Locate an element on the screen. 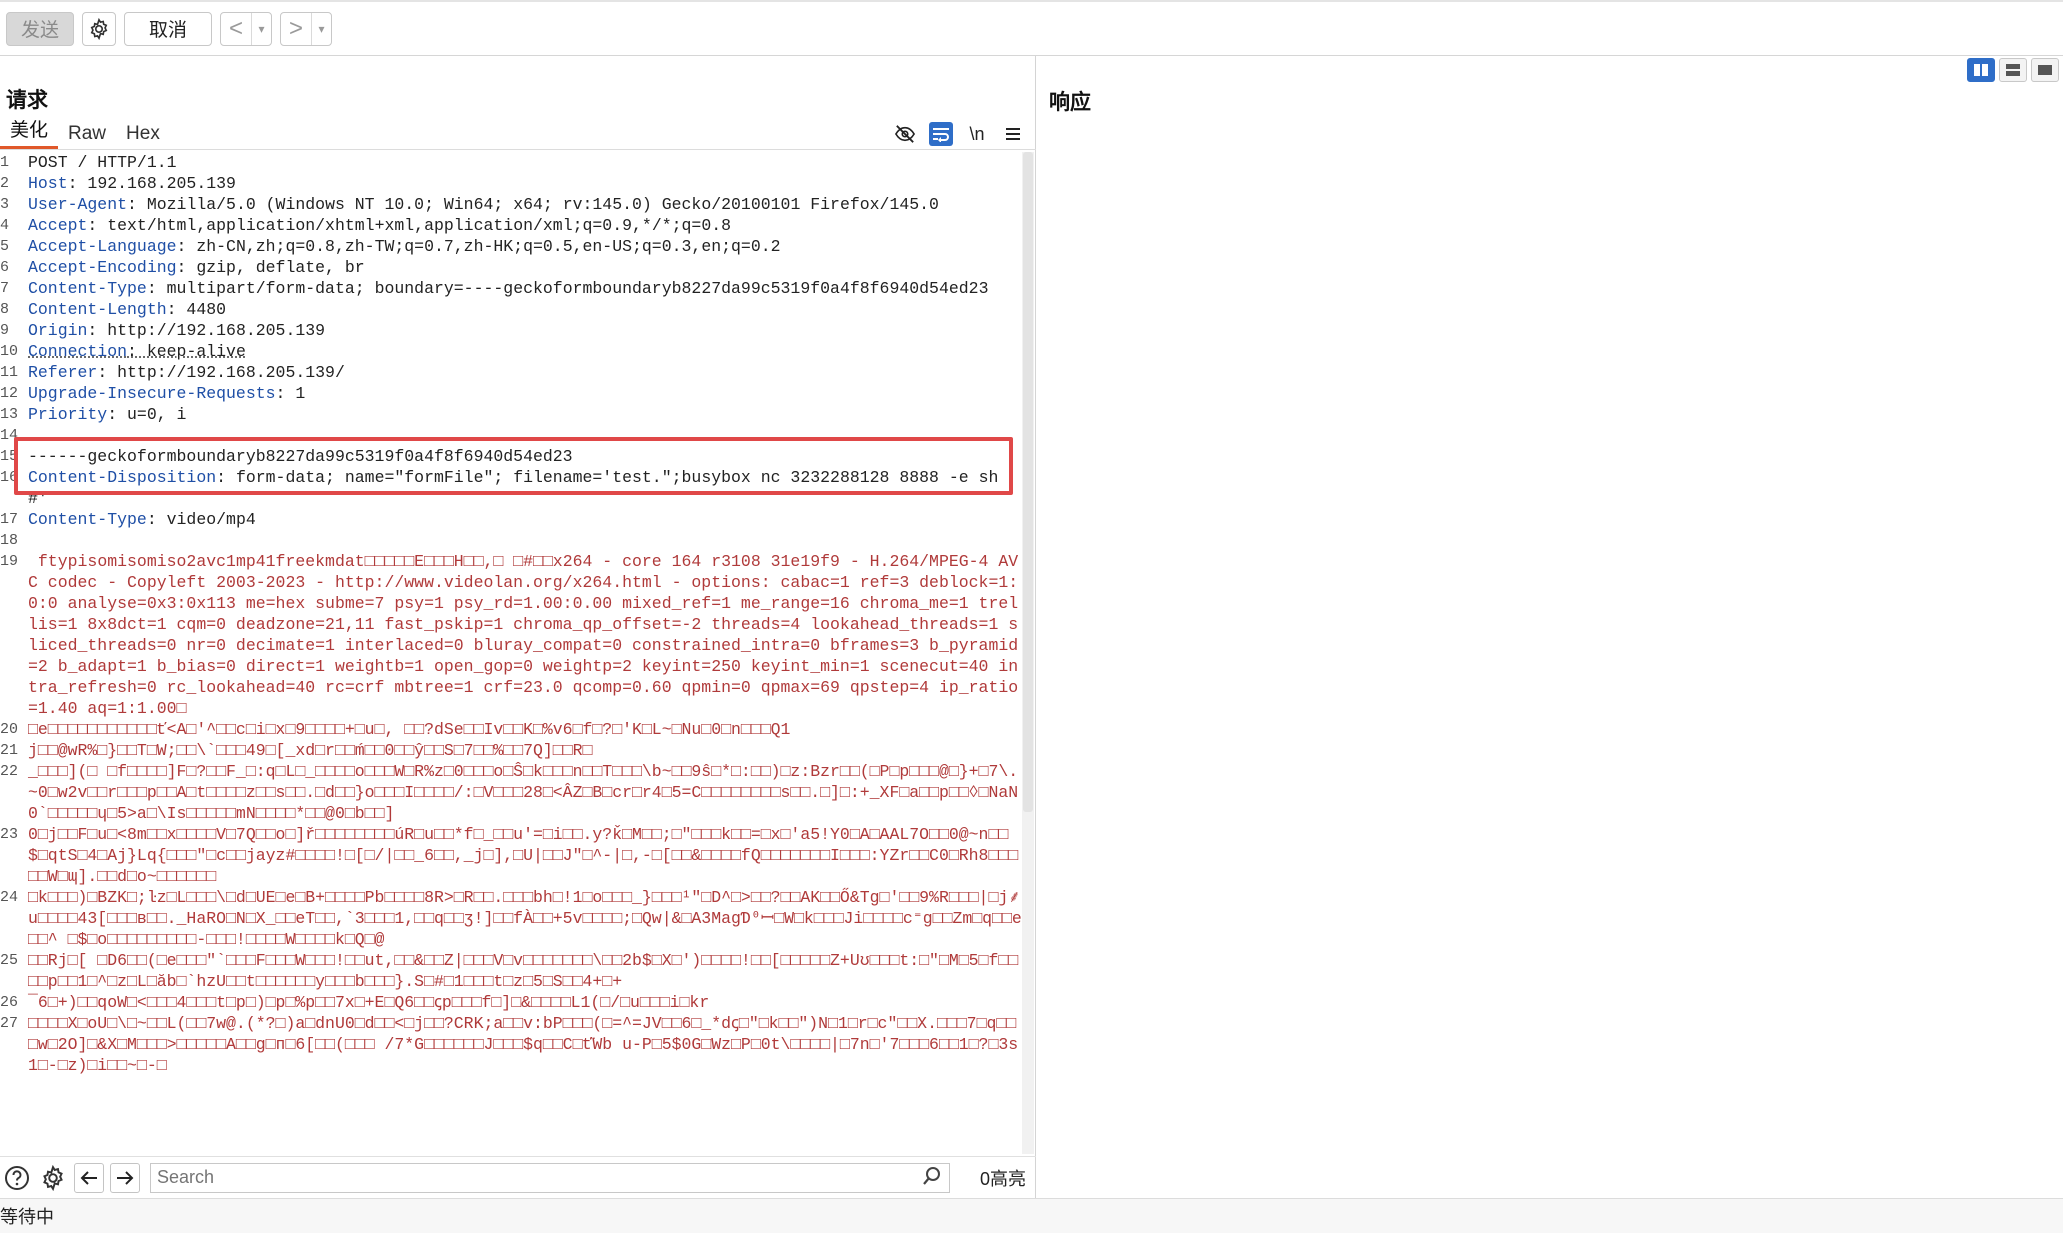 The height and width of the screenshot is (1233, 2063). line-number: 24 is located at coordinates (9, 897).